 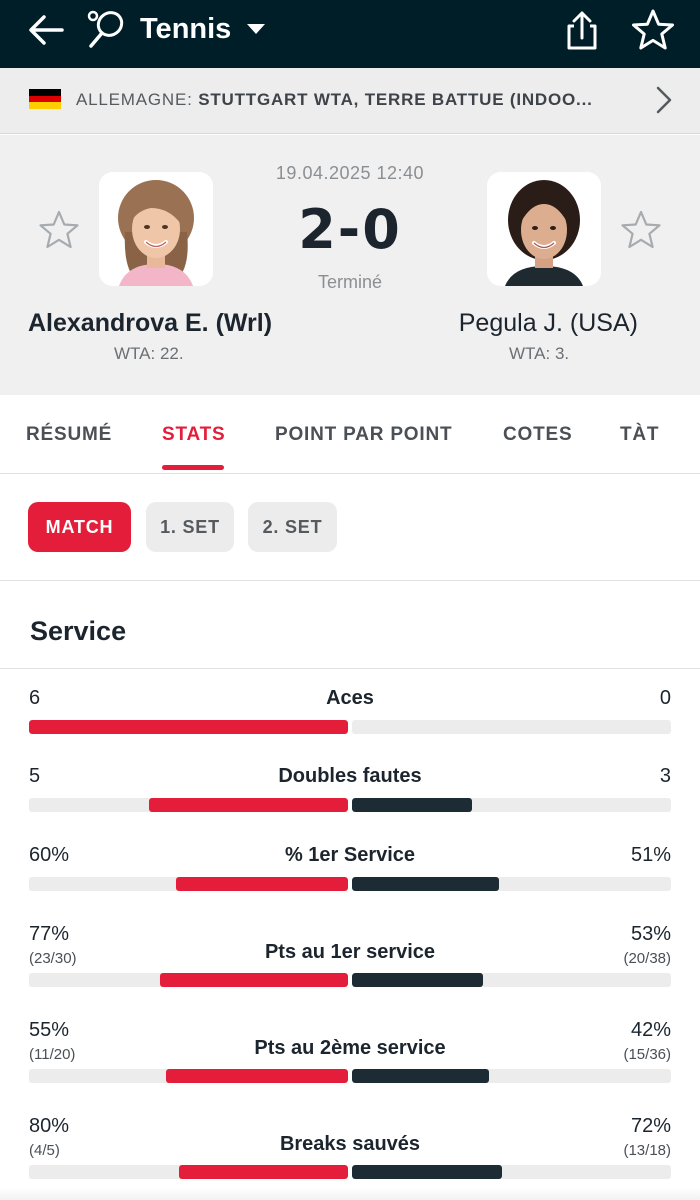 I want to click on section-title: Service, so click(x=78, y=631).